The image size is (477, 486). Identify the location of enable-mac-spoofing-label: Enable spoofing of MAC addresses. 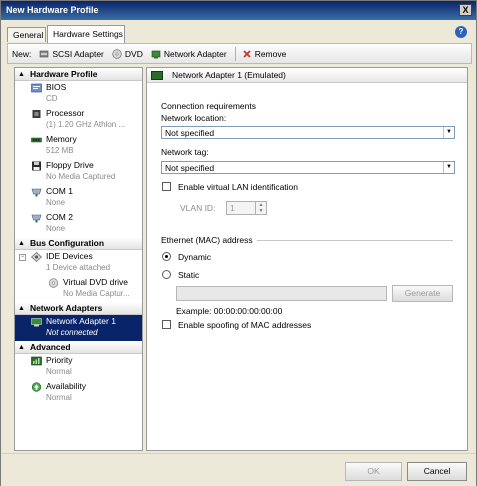
(245, 325).